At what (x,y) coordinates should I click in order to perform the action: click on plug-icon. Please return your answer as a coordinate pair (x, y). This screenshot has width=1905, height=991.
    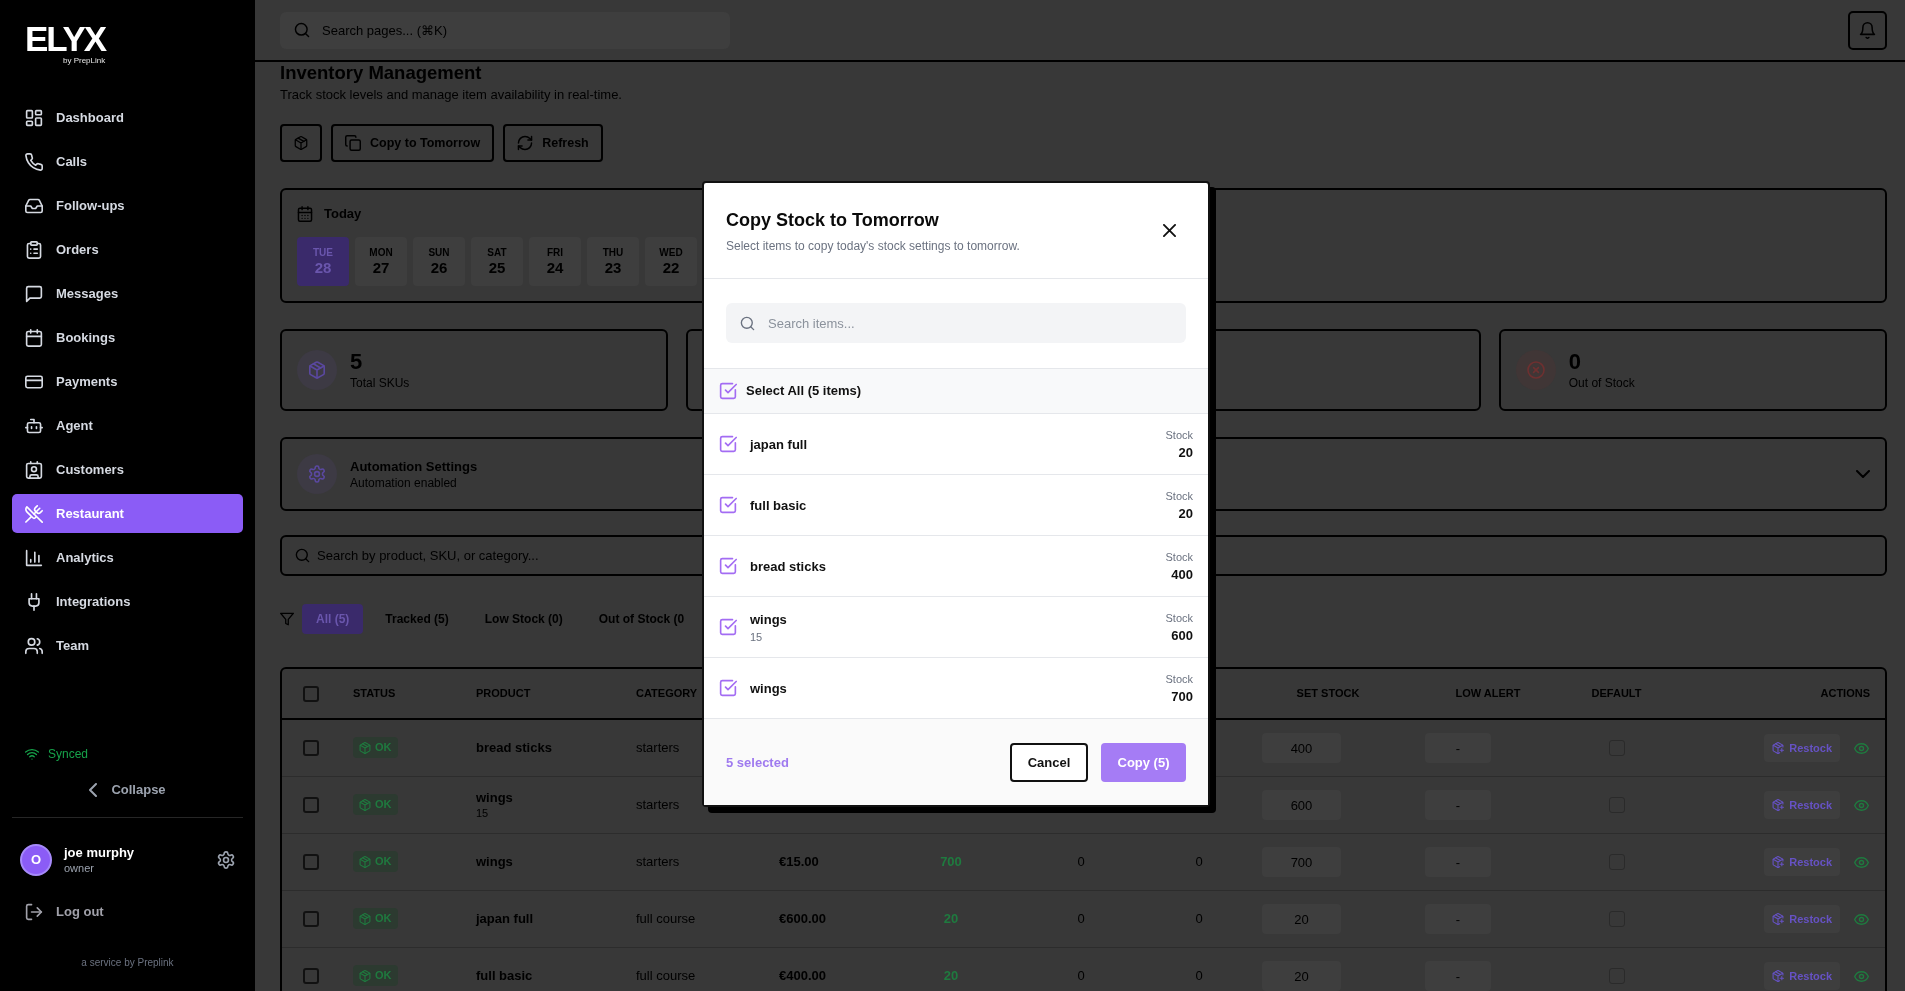
    Looking at the image, I should click on (34, 601).